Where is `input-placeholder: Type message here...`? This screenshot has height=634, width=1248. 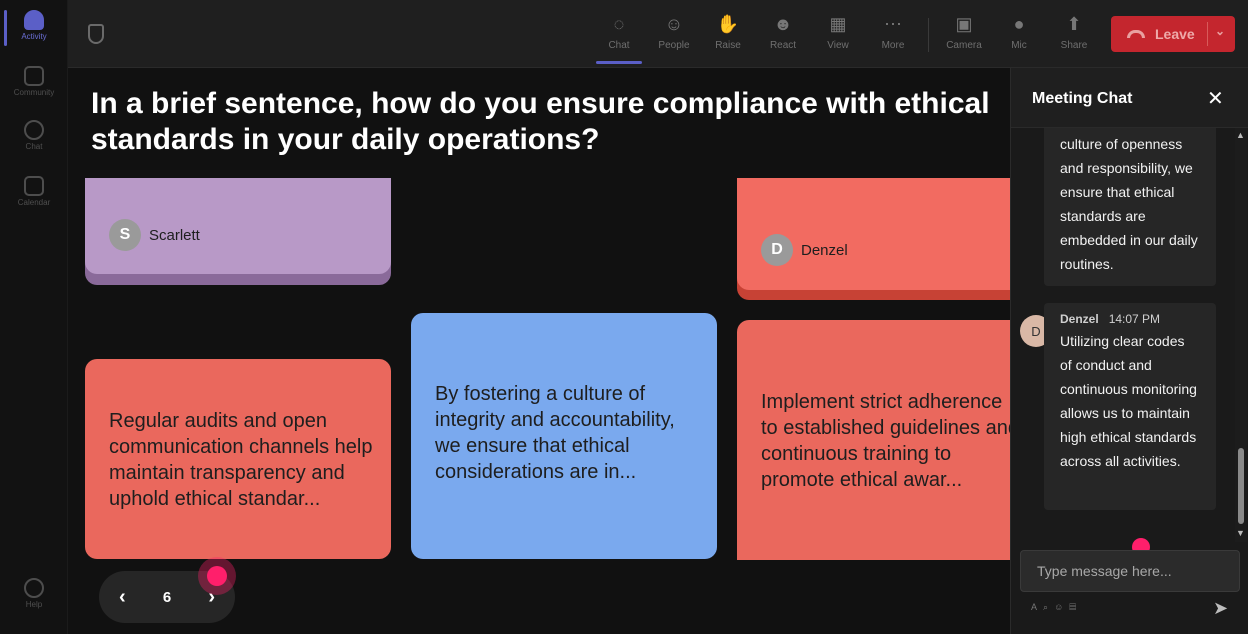
input-placeholder: Type message here... is located at coordinates (1104, 571).